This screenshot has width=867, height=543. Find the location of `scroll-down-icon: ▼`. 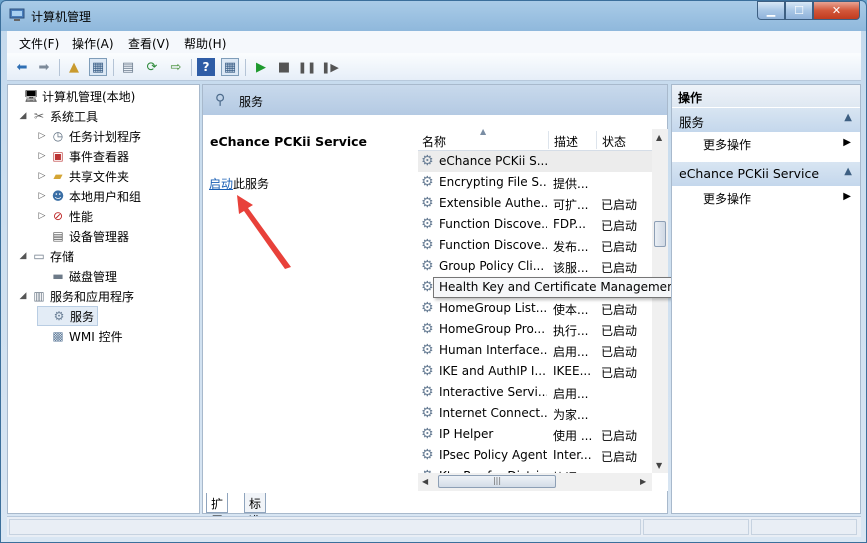

scroll-down-icon: ▼ is located at coordinates (659, 465).